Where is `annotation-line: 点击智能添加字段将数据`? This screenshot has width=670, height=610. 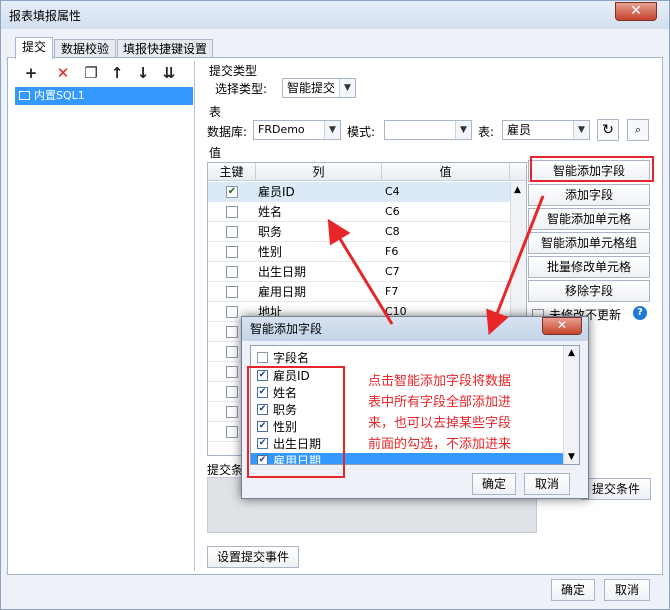
annotation-line: 点击智能添加字段将数据 is located at coordinates (440, 381).